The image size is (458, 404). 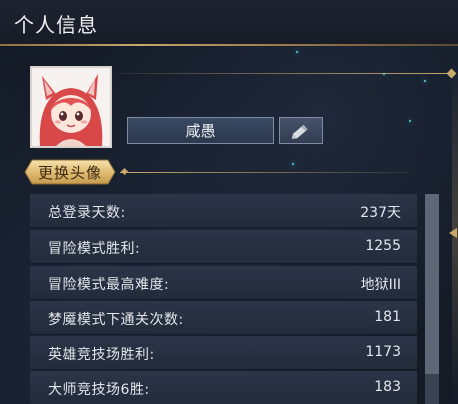 I want to click on stat-value: 181, so click(x=387, y=317).